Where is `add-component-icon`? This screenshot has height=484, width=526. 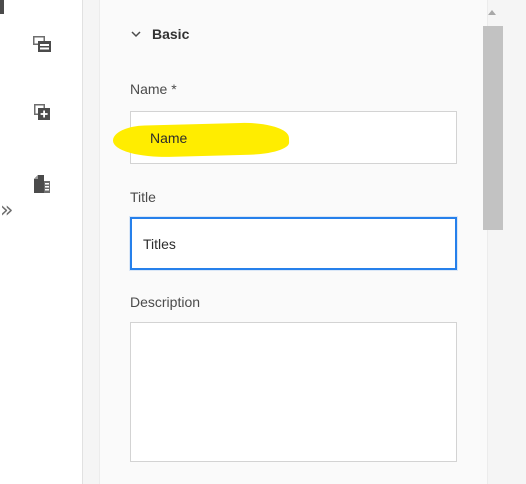
add-component-icon is located at coordinates (42, 112).